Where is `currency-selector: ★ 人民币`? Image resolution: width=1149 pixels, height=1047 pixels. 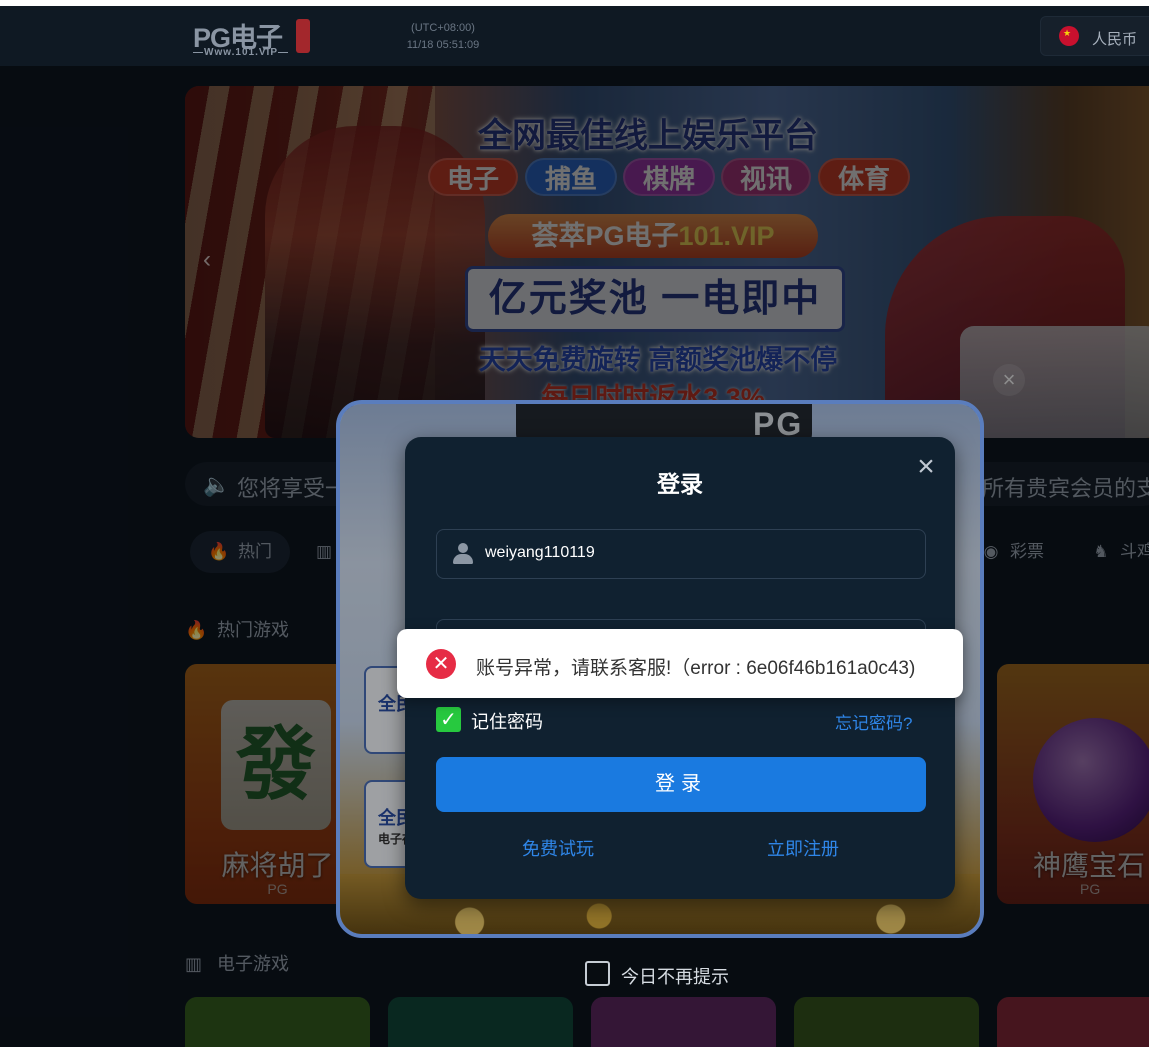 currency-selector: ★ 人民币 is located at coordinates (1094, 36).